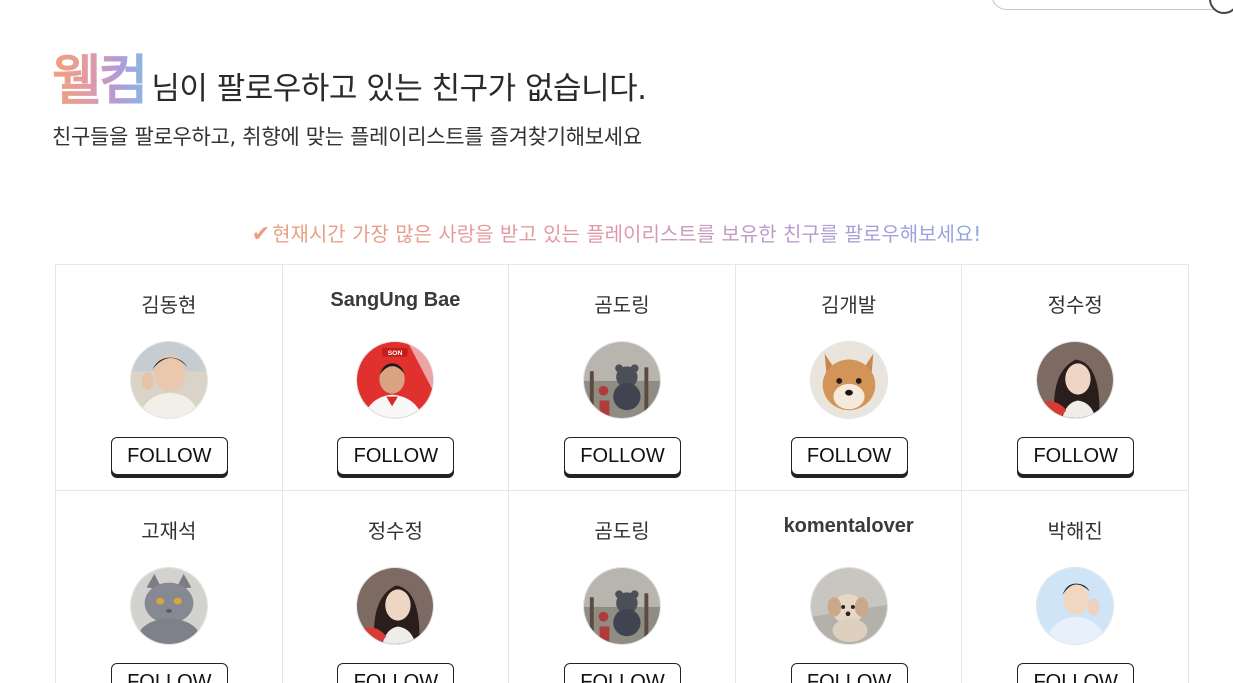 This screenshot has width=1233, height=683. Describe the element at coordinates (1221, 7) in the screenshot. I see `search-icon` at that location.